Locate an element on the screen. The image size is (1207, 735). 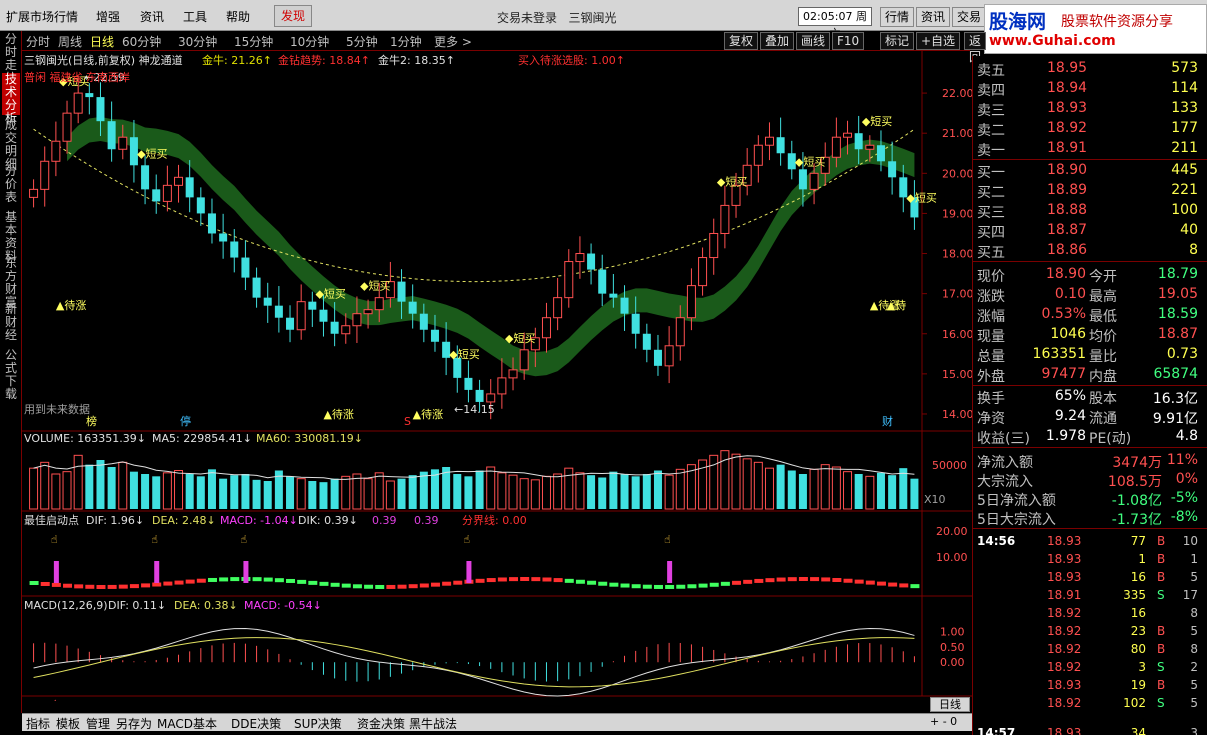
period-0: 分时 is located at coordinates (38, 41).